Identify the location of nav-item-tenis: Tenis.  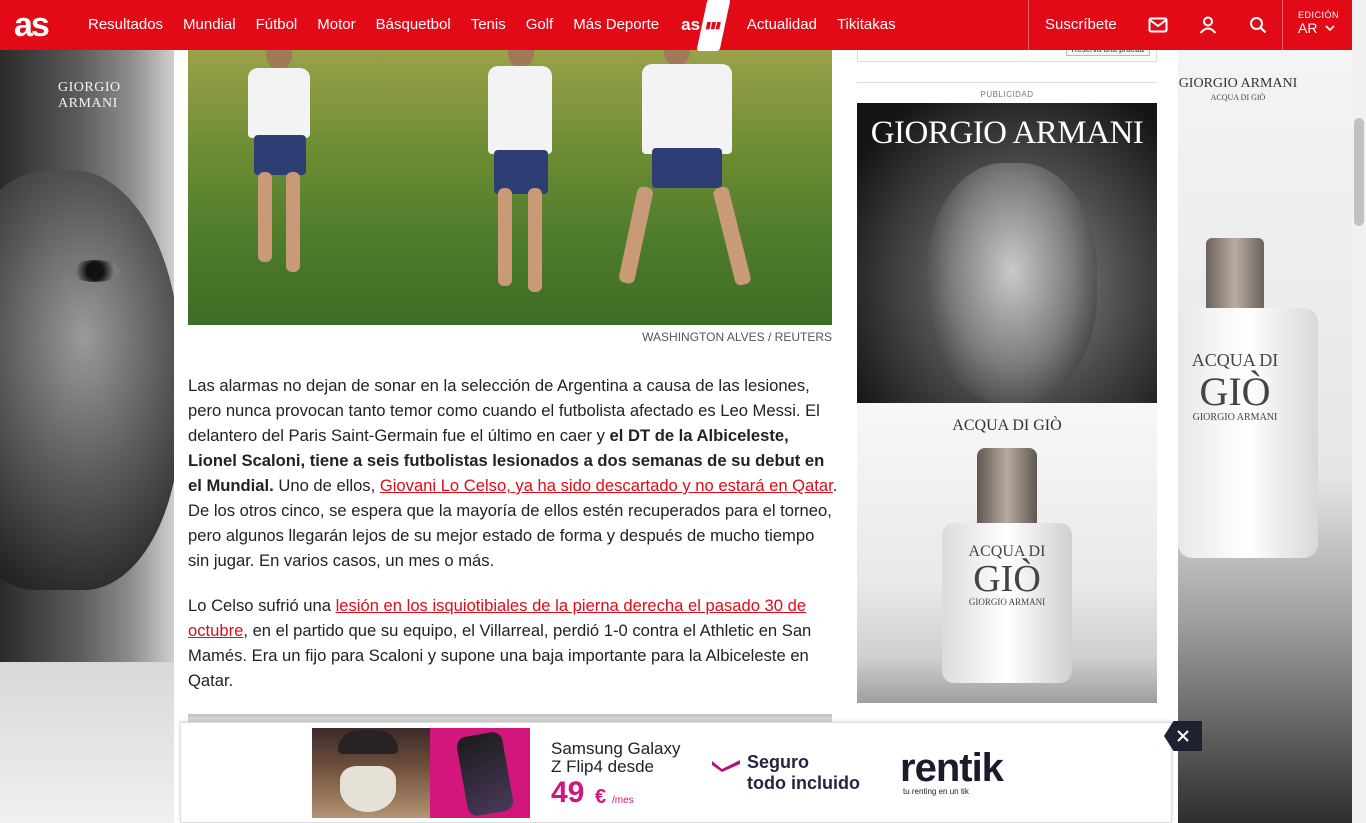
(488, 25).